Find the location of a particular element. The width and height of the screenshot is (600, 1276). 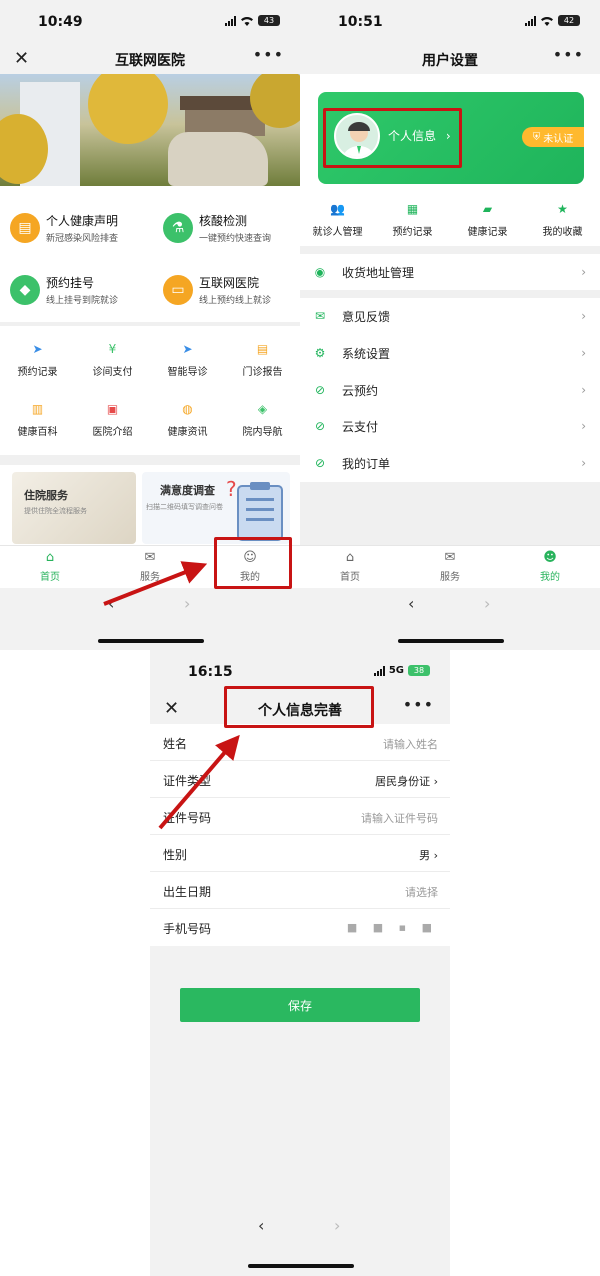

battery-icon: 38 is located at coordinates (419, 670).